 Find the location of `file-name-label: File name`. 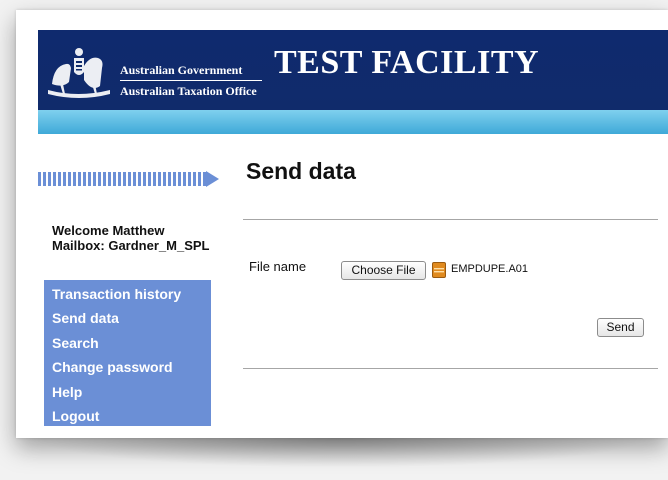

file-name-label: File name is located at coordinates (278, 266).